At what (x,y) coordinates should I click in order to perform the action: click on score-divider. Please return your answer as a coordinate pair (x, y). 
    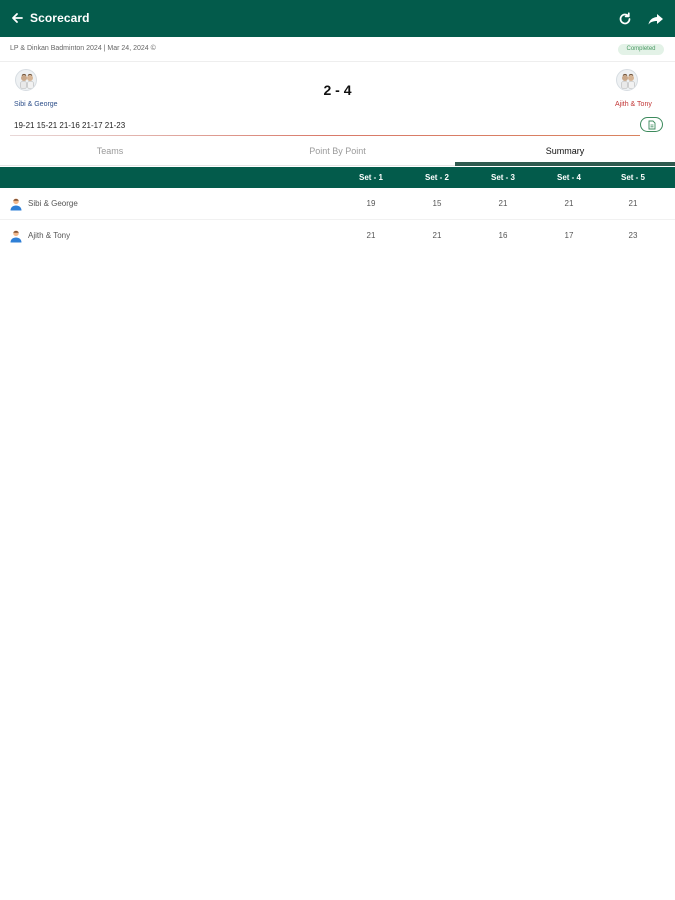
    Looking at the image, I should click on (325, 135).